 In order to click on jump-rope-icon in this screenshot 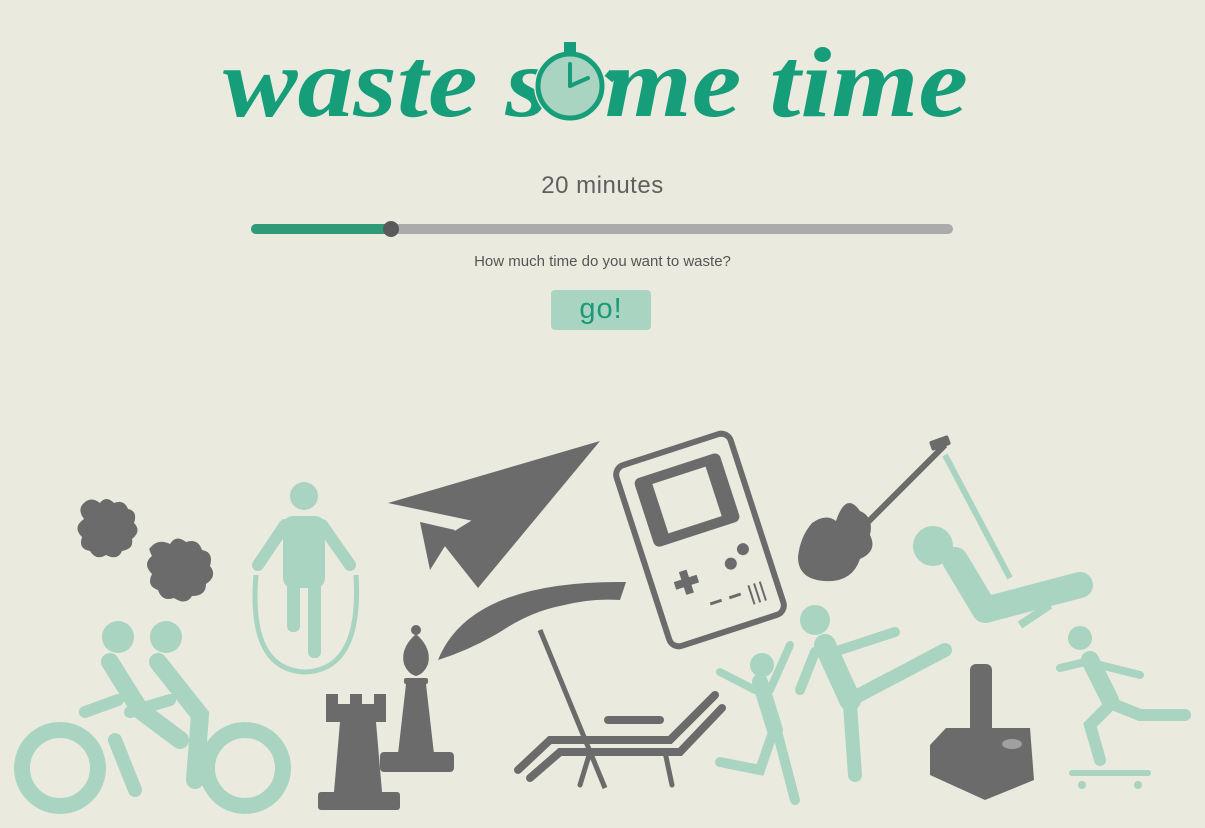, I will do `click(306, 578)`.